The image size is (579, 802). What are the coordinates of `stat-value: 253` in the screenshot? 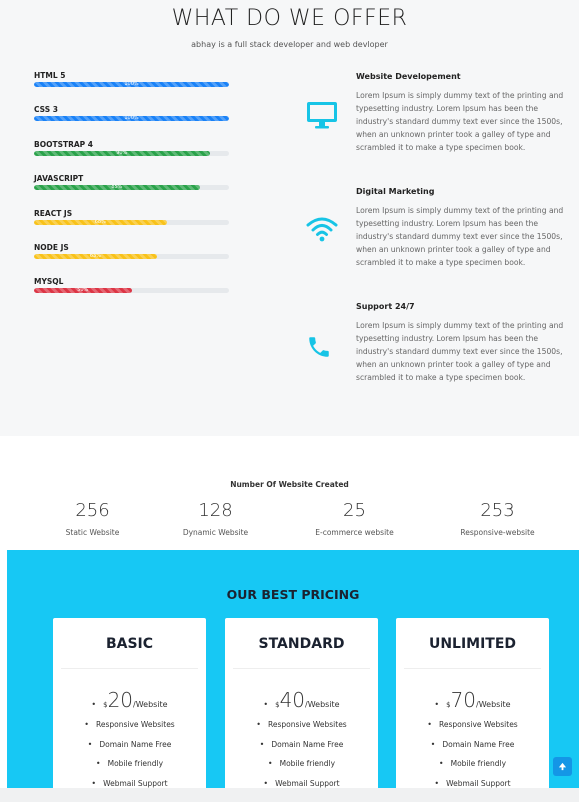 It's located at (497, 510).